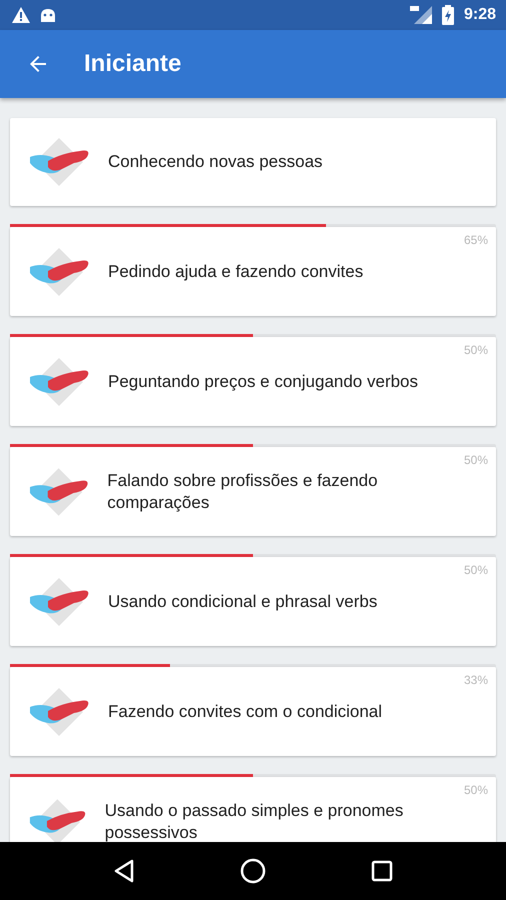 The width and height of the screenshot is (506, 900). Describe the element at coordinates (421, 15) in the screenshot. I see `signal-icon` at that location.